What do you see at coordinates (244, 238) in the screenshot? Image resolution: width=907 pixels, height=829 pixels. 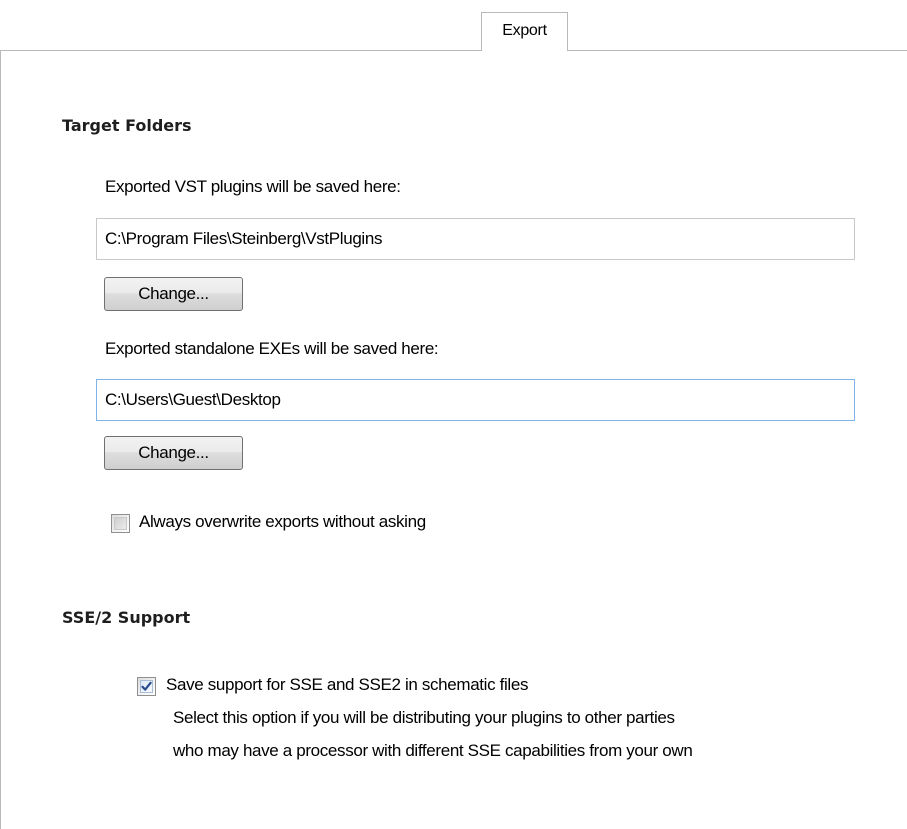 I see `vst-folder-value: C:\Program Files\Steinberg\VstPlugins` at bounding box center [244, 238].